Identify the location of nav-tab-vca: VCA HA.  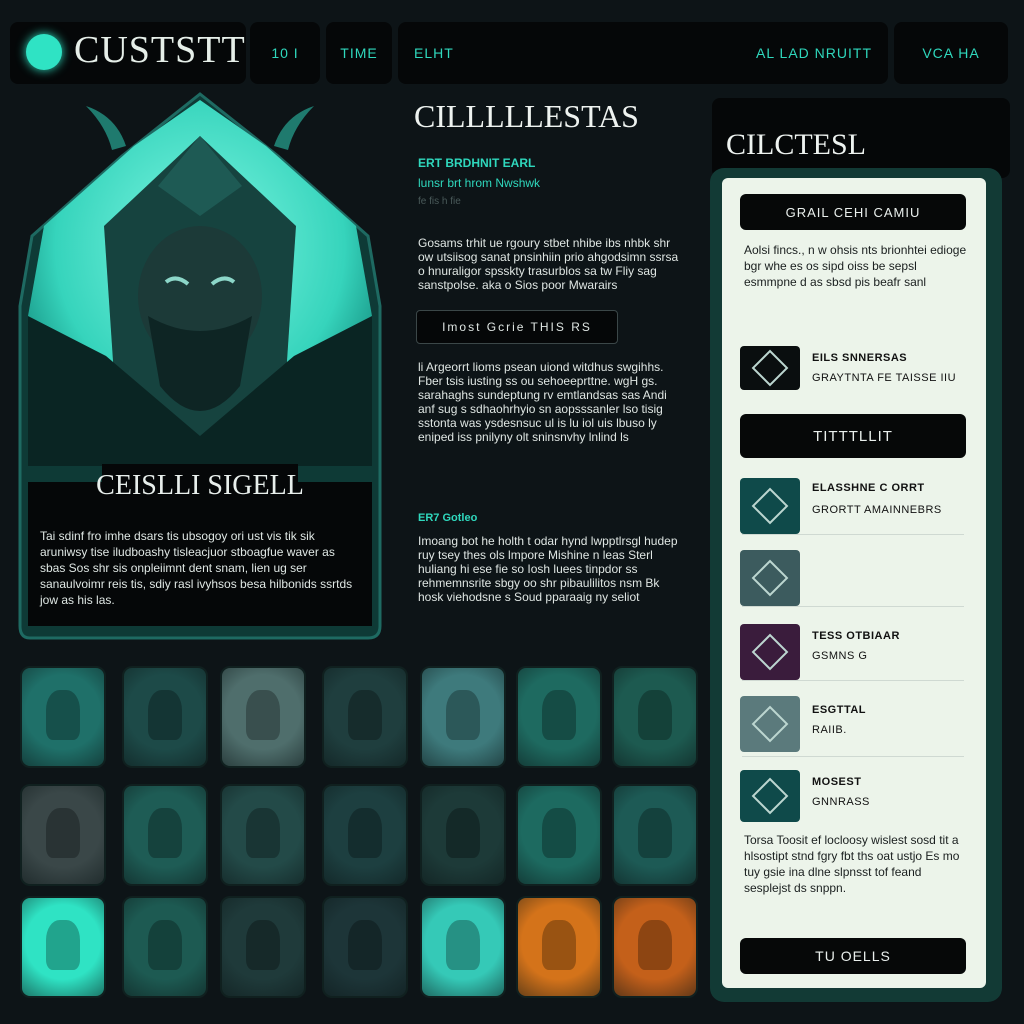
(951, 53).